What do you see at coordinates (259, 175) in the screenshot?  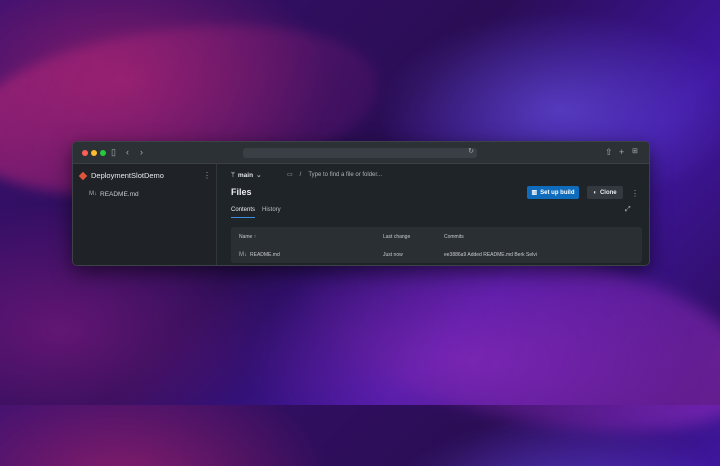 I see `chevron-down-icon: ⌄` at bounding box center [259, 175].